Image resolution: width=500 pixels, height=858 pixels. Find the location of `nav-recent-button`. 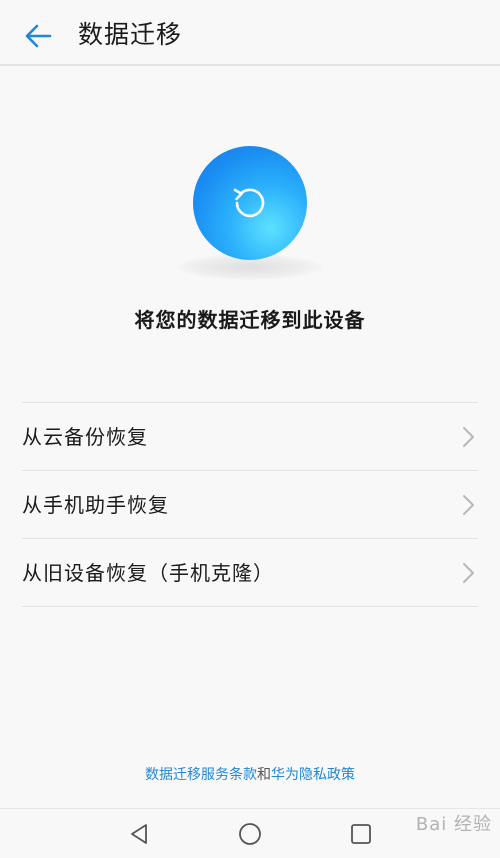

nav-recent-button is located at coordinates (361, 834).